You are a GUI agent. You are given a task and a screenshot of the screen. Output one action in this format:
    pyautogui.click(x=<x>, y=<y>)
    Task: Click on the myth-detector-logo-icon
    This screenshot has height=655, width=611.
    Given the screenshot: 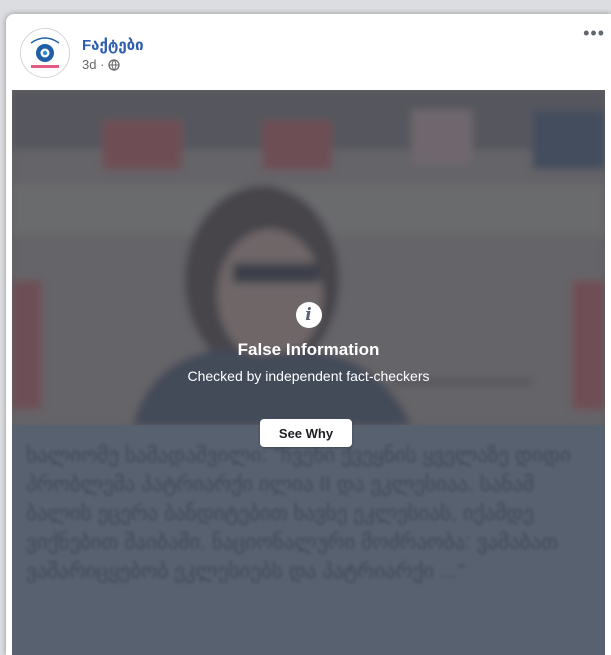 What is the action you would take?
    pyautogui.click(x=45, y=53)
    